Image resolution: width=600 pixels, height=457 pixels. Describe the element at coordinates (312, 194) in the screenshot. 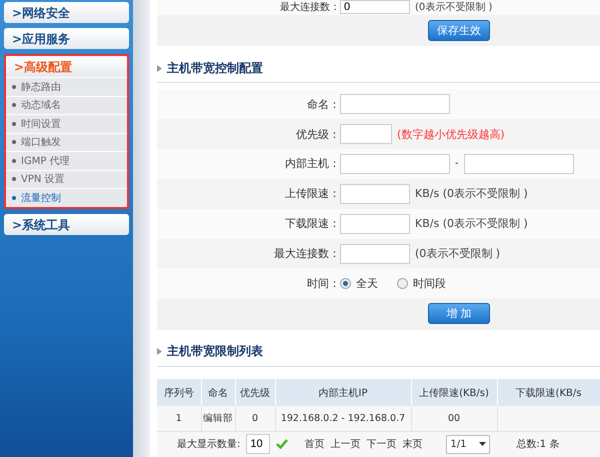

I see `field-label: 上传限速：` at that location.